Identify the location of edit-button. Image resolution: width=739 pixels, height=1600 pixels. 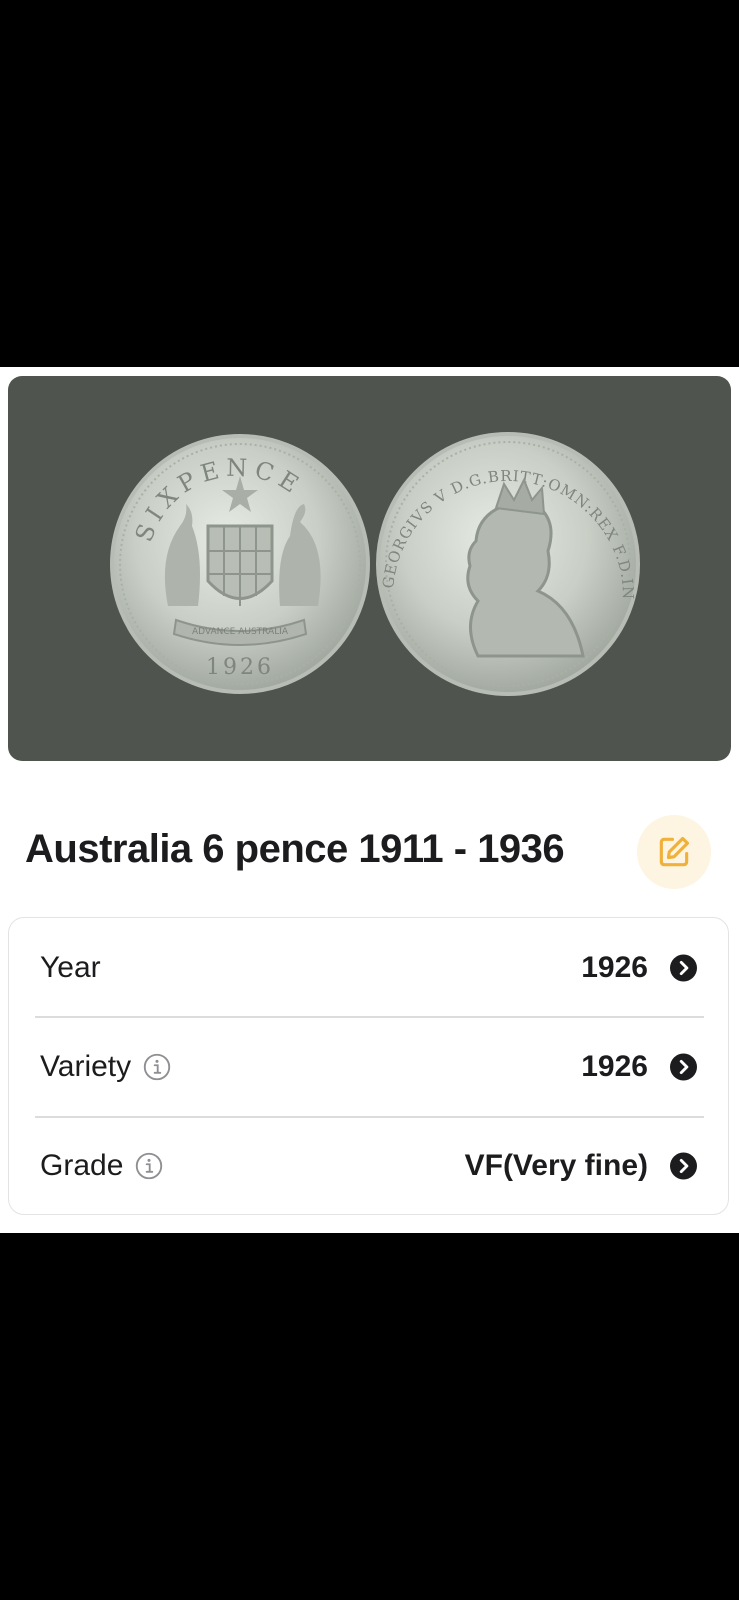
(674, 852).